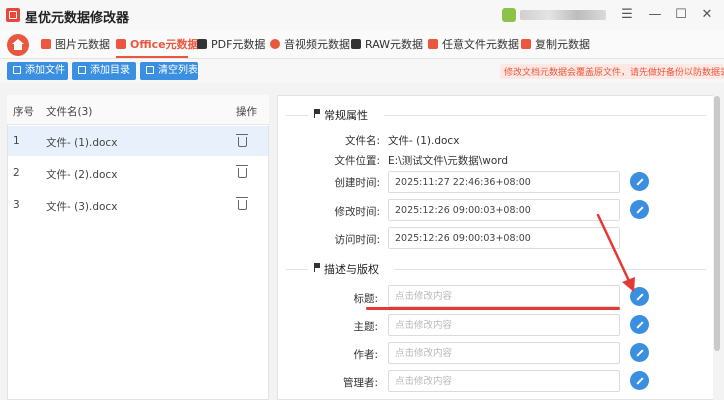  Describe the element at coordinates (37, 71) in the screenshot. I see `add-file-button: 添加文件` at that location.